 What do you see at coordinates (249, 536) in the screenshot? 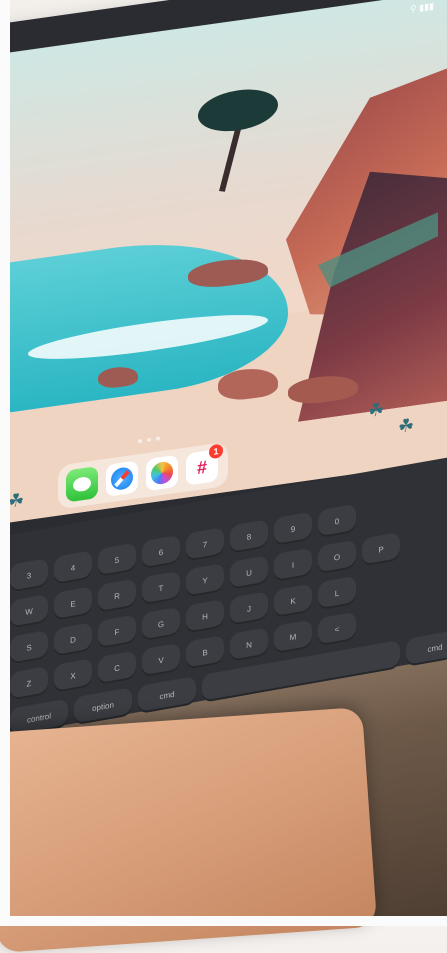
I see `key: 8` at bounding box center [249, 536].